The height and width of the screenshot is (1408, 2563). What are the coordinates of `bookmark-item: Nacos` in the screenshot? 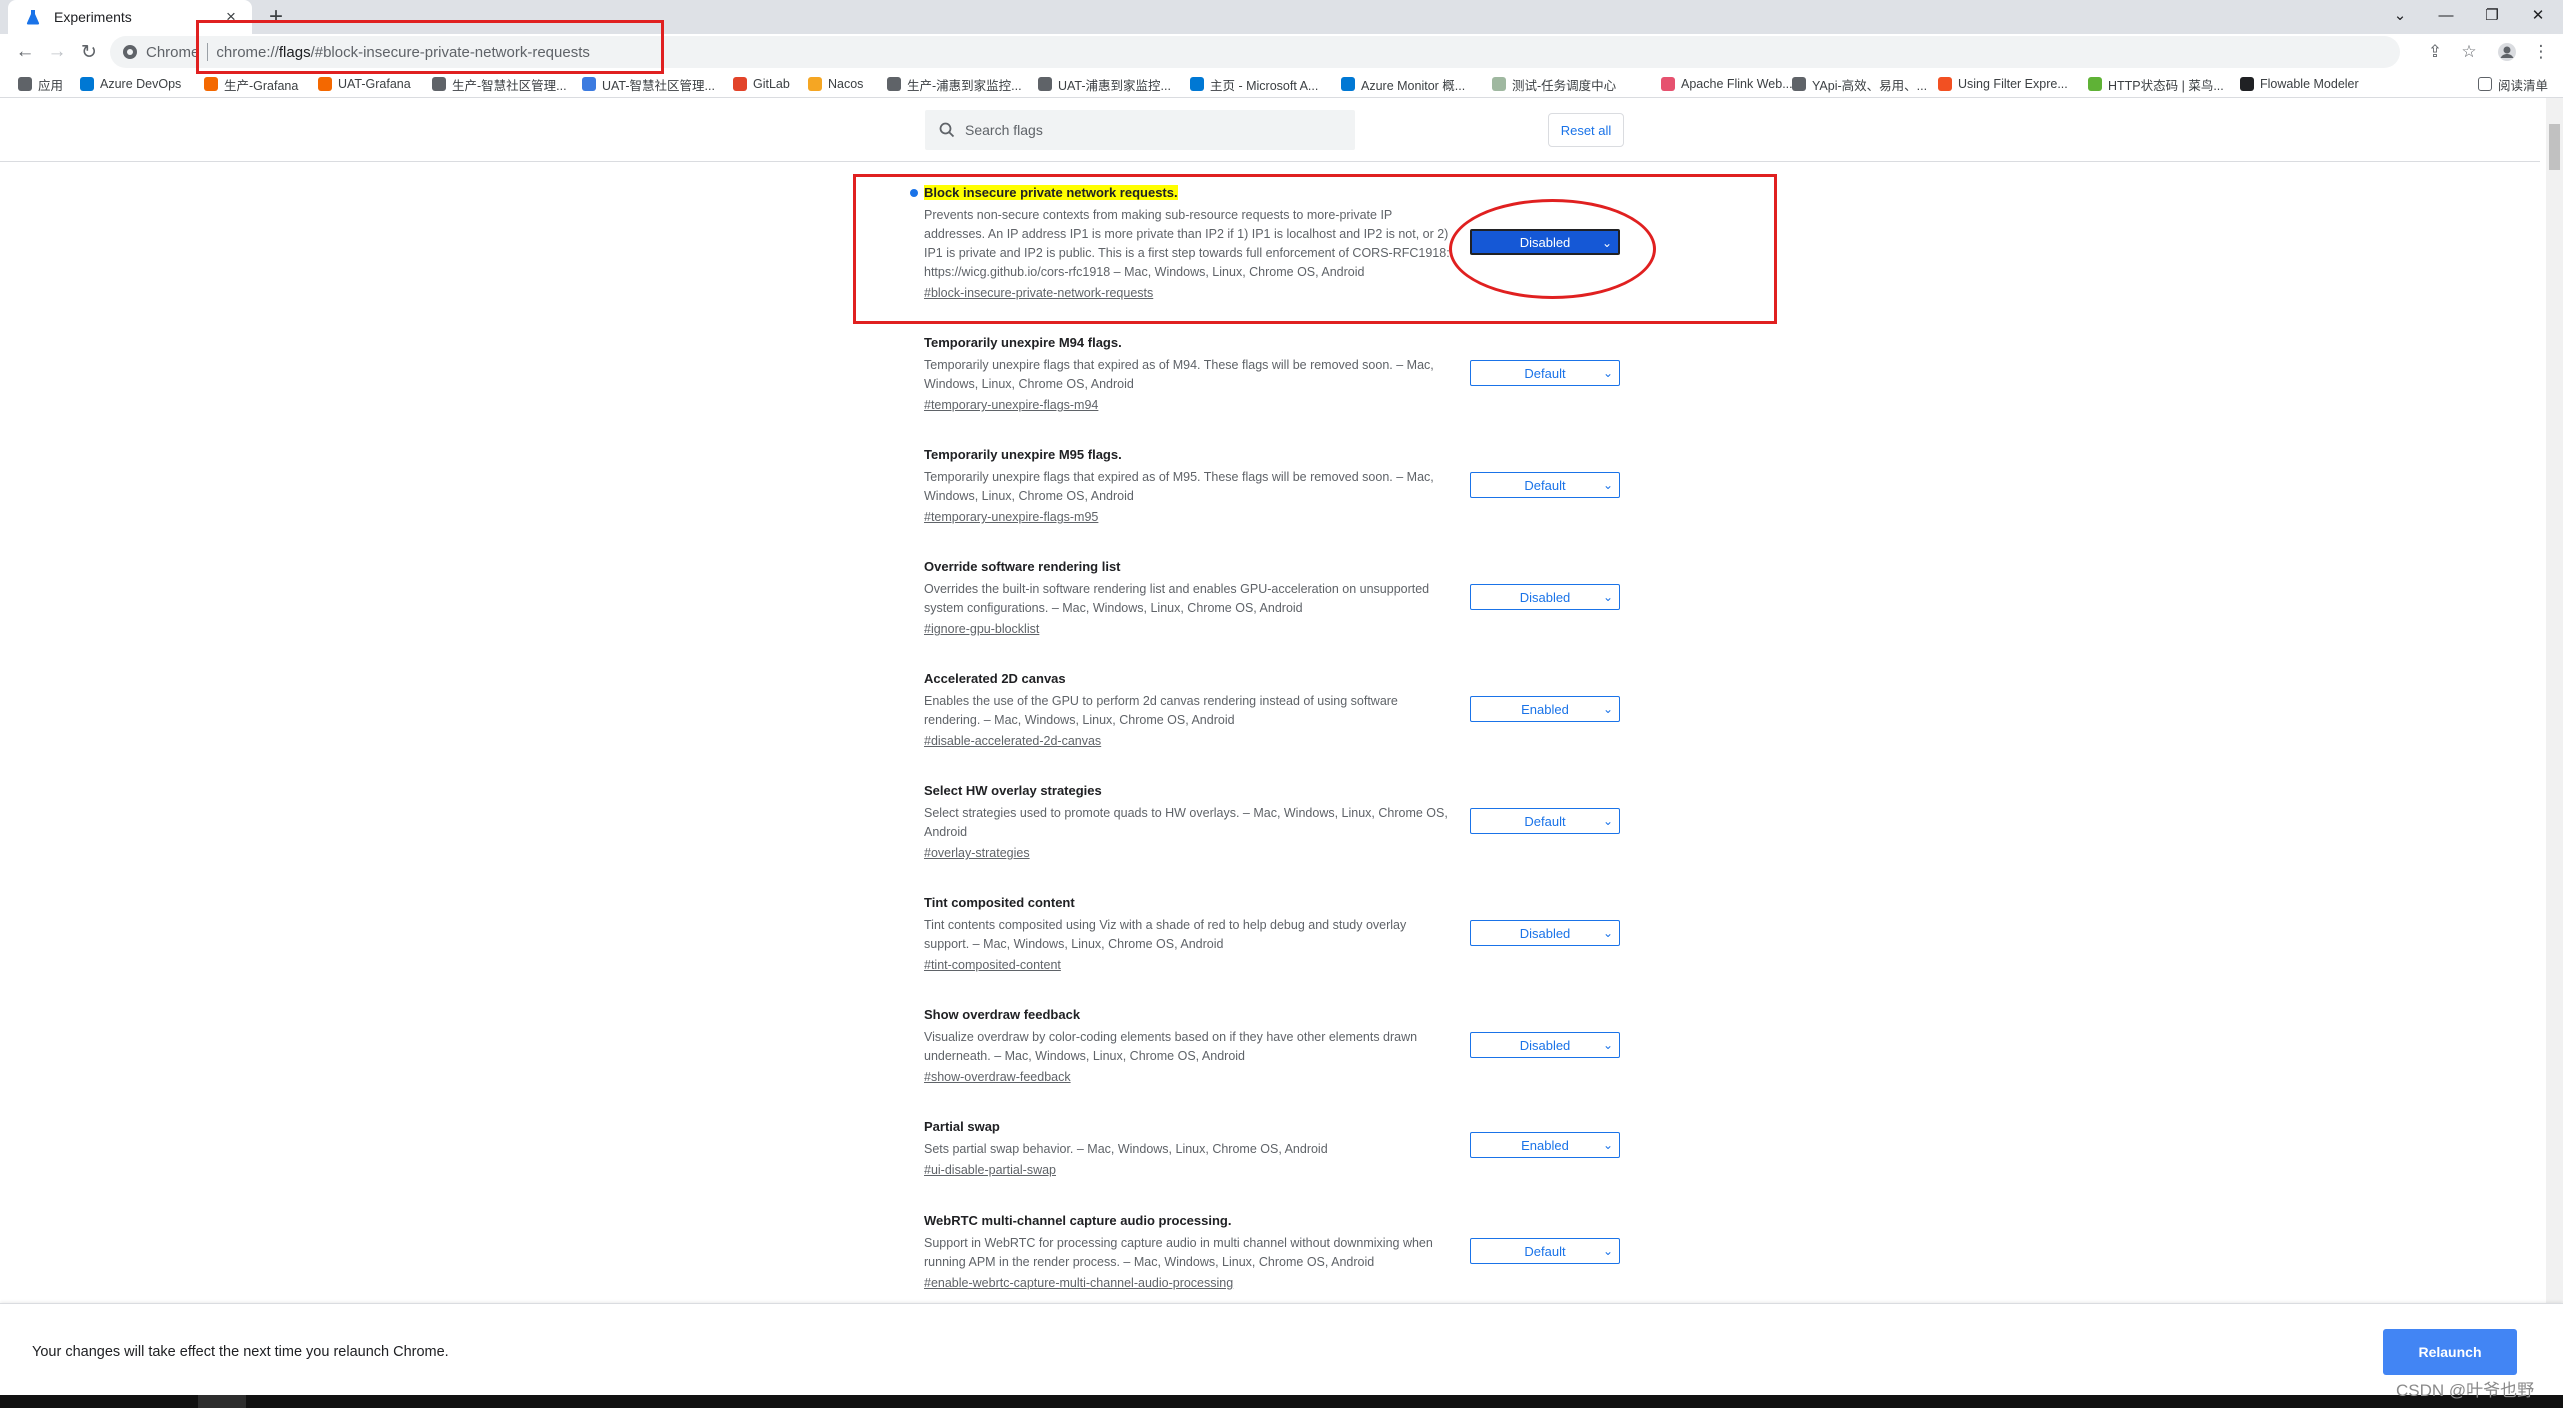 It's located at (835, 84).